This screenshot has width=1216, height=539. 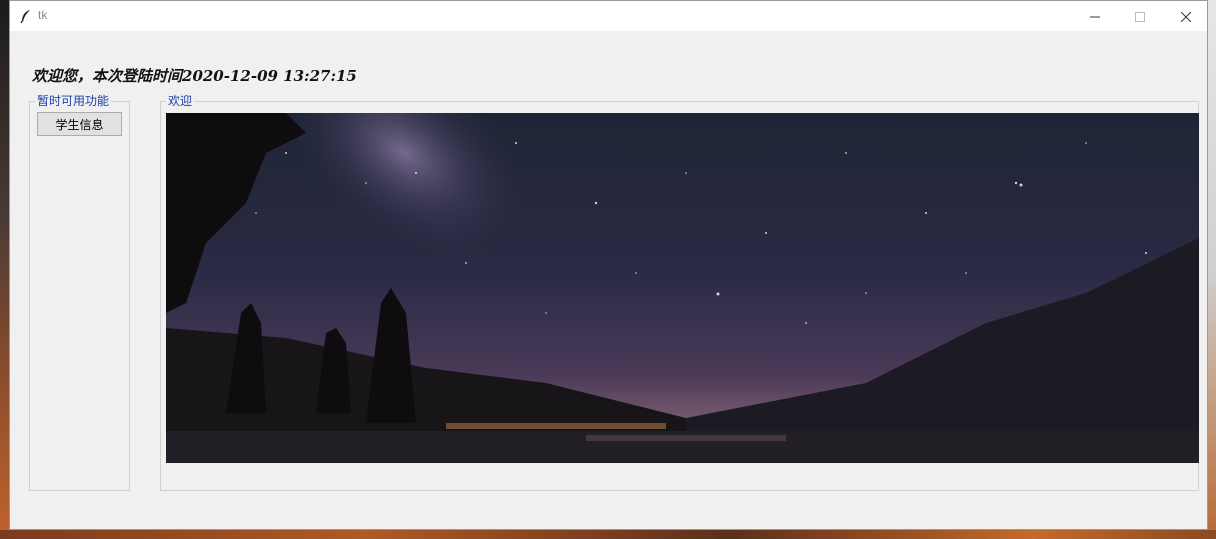 I want to click on maximize-icon, so click(x=1140, y=16).